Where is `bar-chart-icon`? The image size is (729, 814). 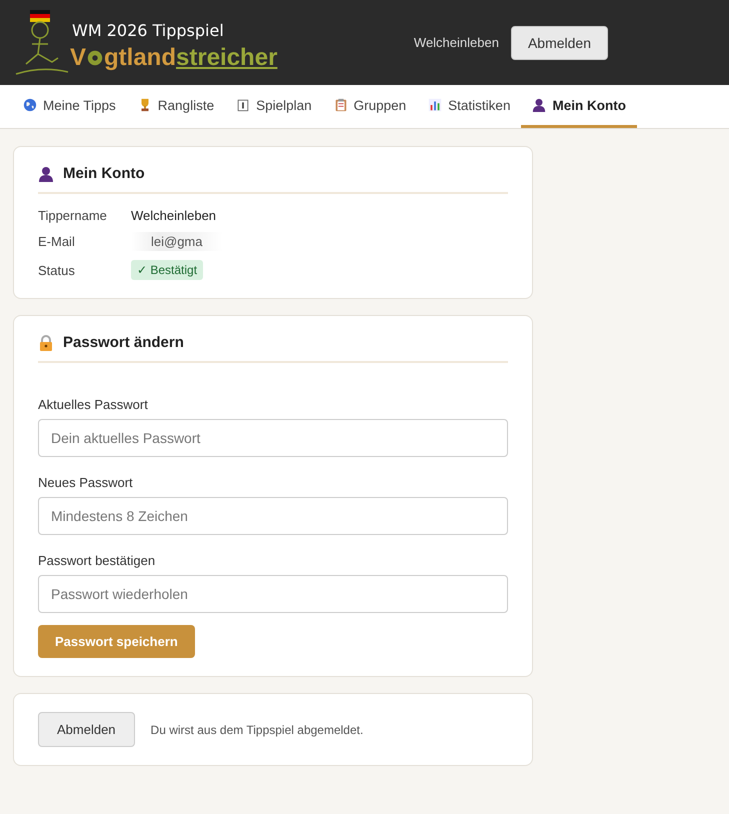 bar-chart-icon is located at coordinates (435, 105).